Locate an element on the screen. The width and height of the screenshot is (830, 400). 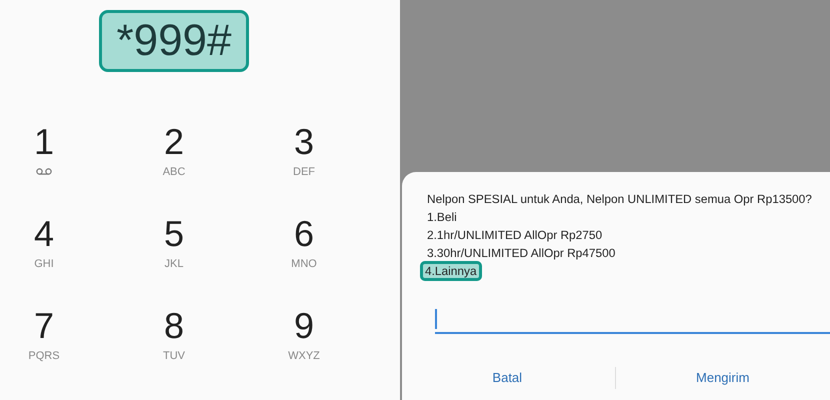
menu-text: 2.1hr/UNLIMITED AllOpr Rp2750 is located at coordinates (515, 235).